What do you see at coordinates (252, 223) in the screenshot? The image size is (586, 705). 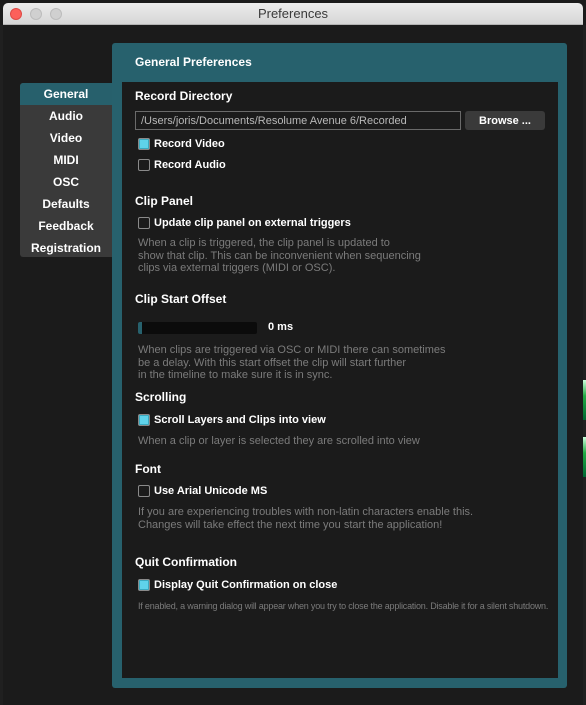 I see `update-clip-panel-label: Update clip panel on external triggers` at bounding box center [252, 223].